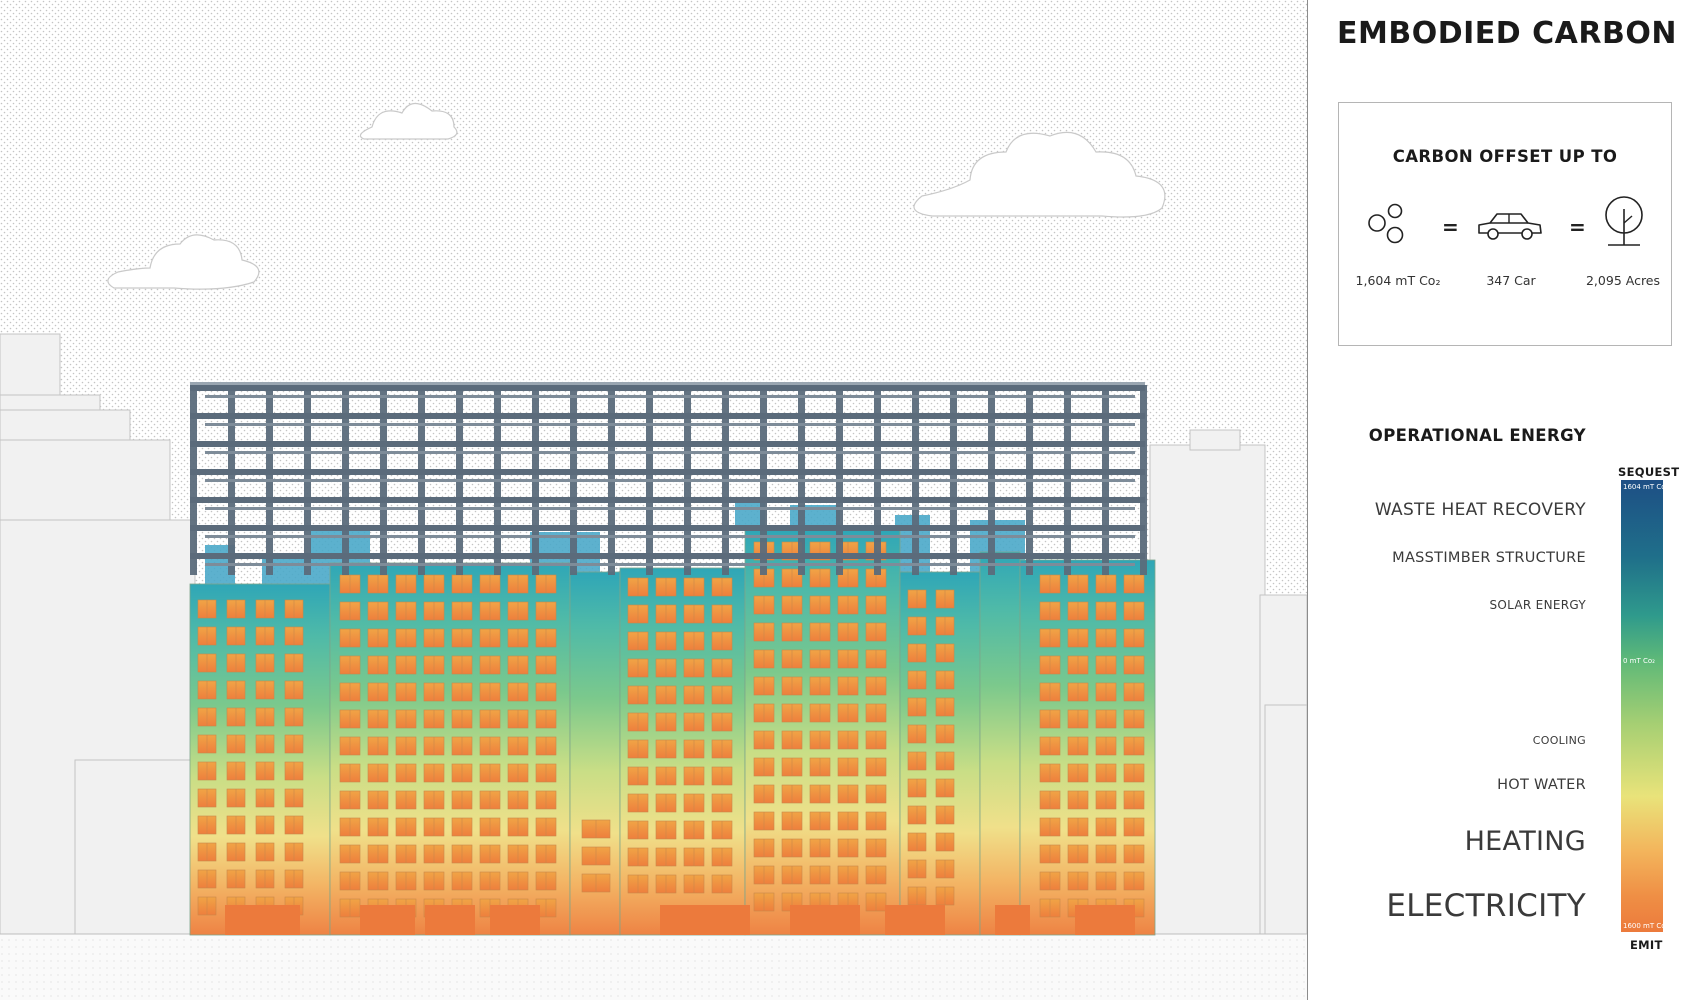  Describe the element at coordinates (1480, 510) in the screenshot. I see `op-item-waste-heat-recovery: WASTE HEAT RECOVERY` at that location.